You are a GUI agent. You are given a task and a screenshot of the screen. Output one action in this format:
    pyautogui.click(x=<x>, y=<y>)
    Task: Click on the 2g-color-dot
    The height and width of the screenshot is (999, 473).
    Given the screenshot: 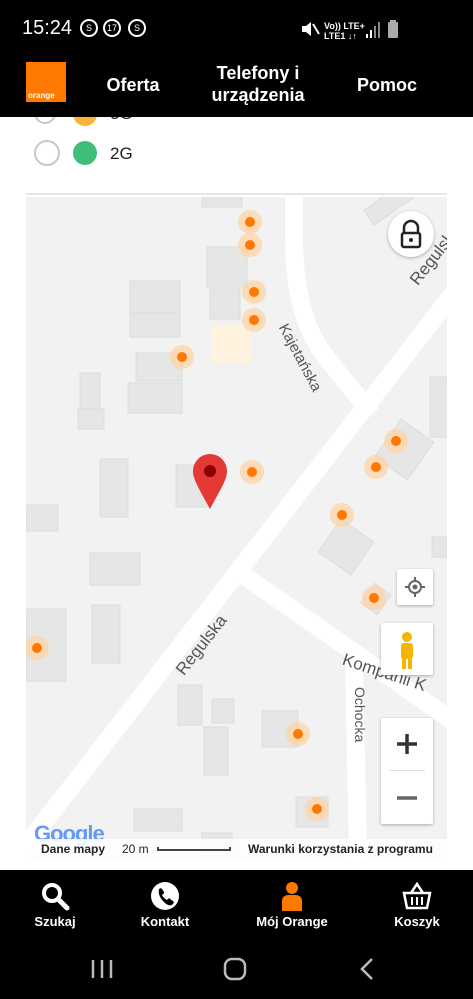 What is the action you would take?
    pyautogui.click(x=85, y=153)
    